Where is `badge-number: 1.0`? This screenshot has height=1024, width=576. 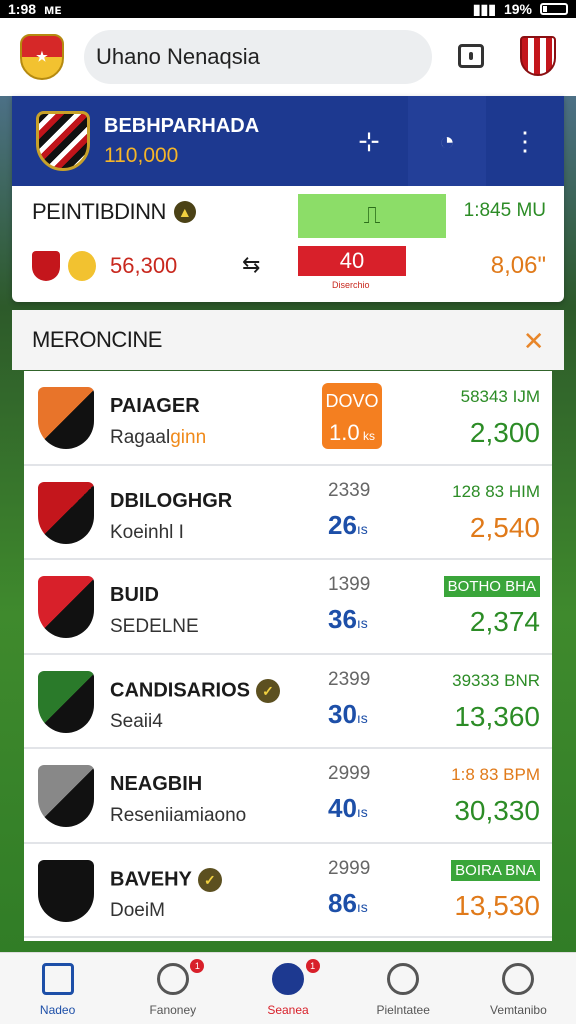
badge-number: 1.0 is located at coordinates (344, 432).